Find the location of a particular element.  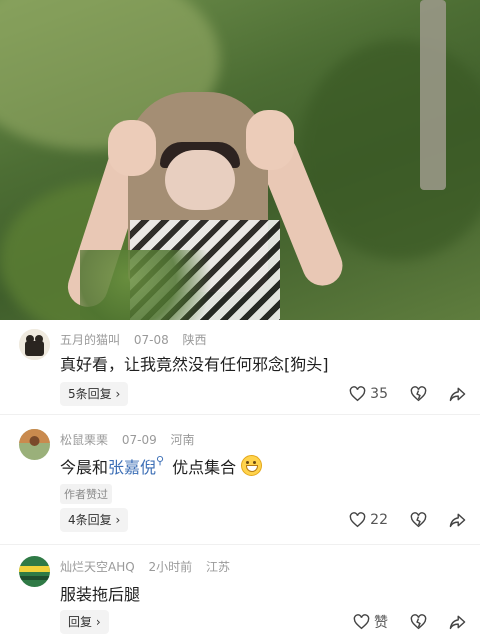

comment-actions: 35 is located at coordinates (396, 394).